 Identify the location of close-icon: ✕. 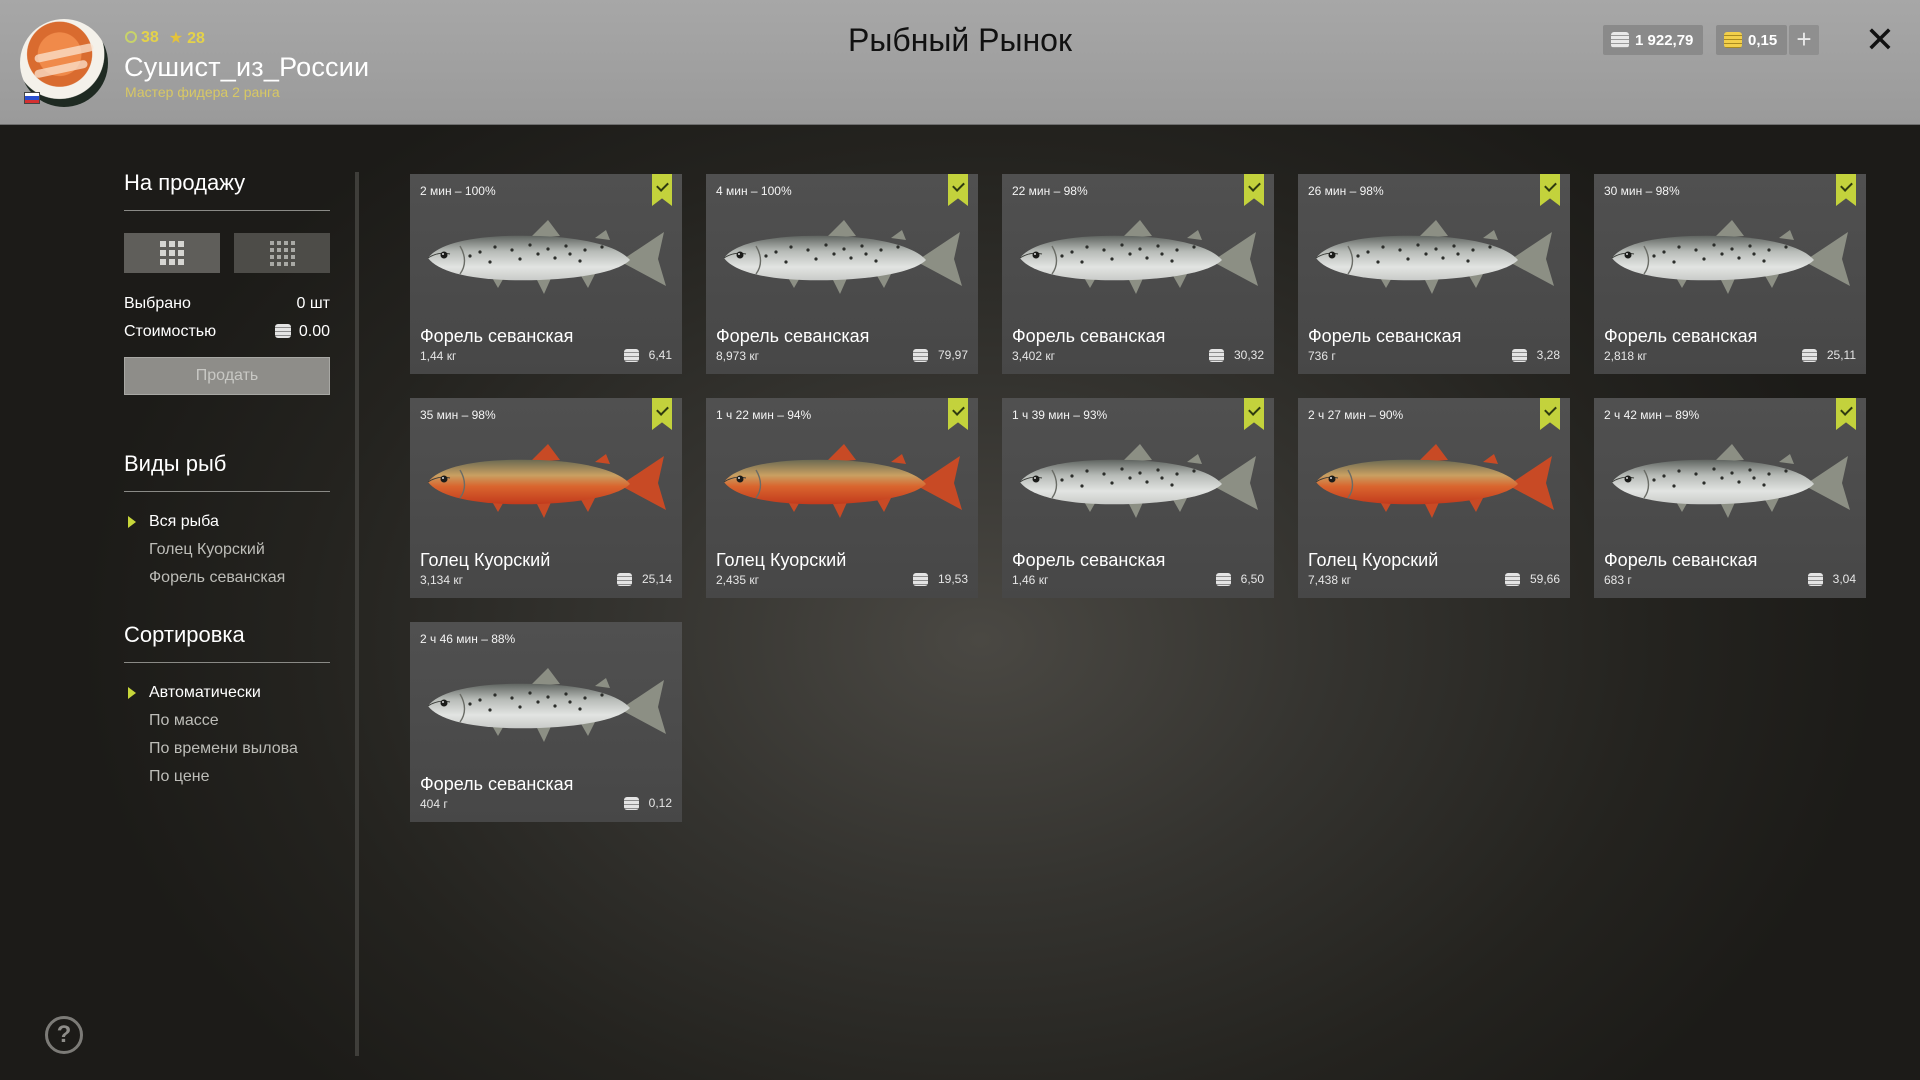
(1880, 39).